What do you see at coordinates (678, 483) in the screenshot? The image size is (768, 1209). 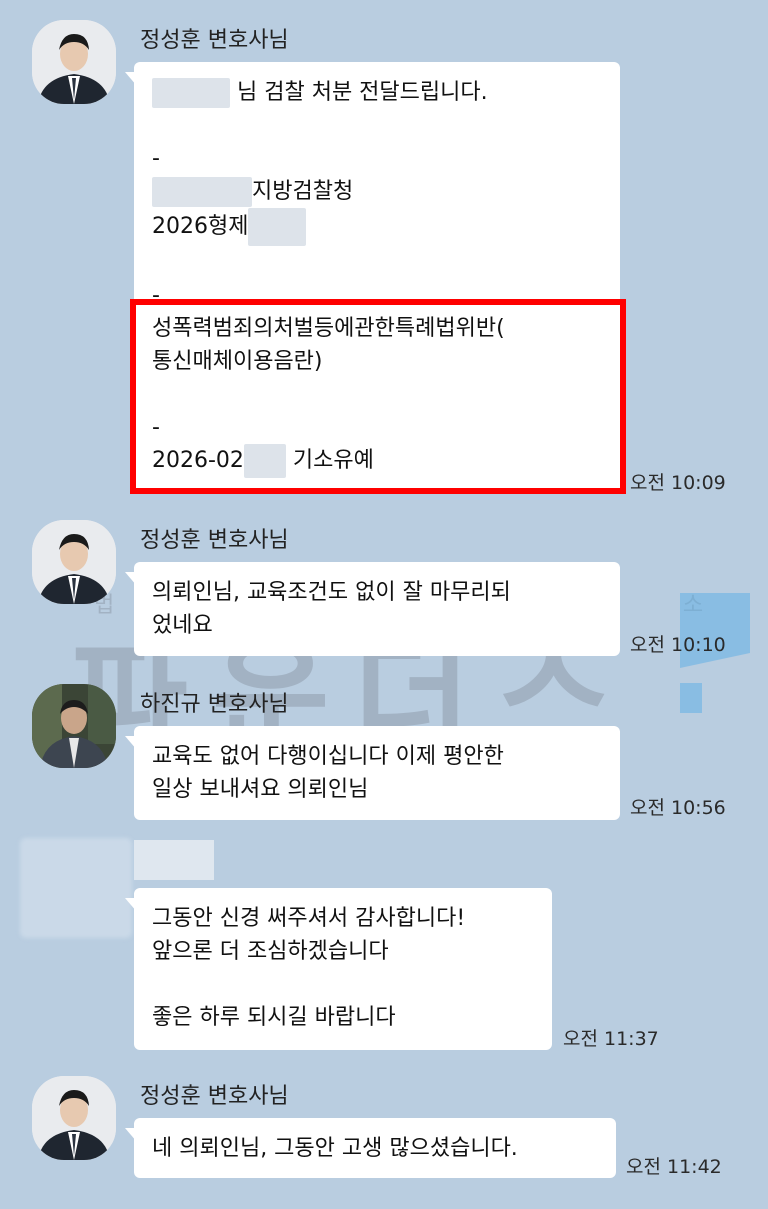 I see `message-time: 오전 10:09` at bounding box center [678, 483].